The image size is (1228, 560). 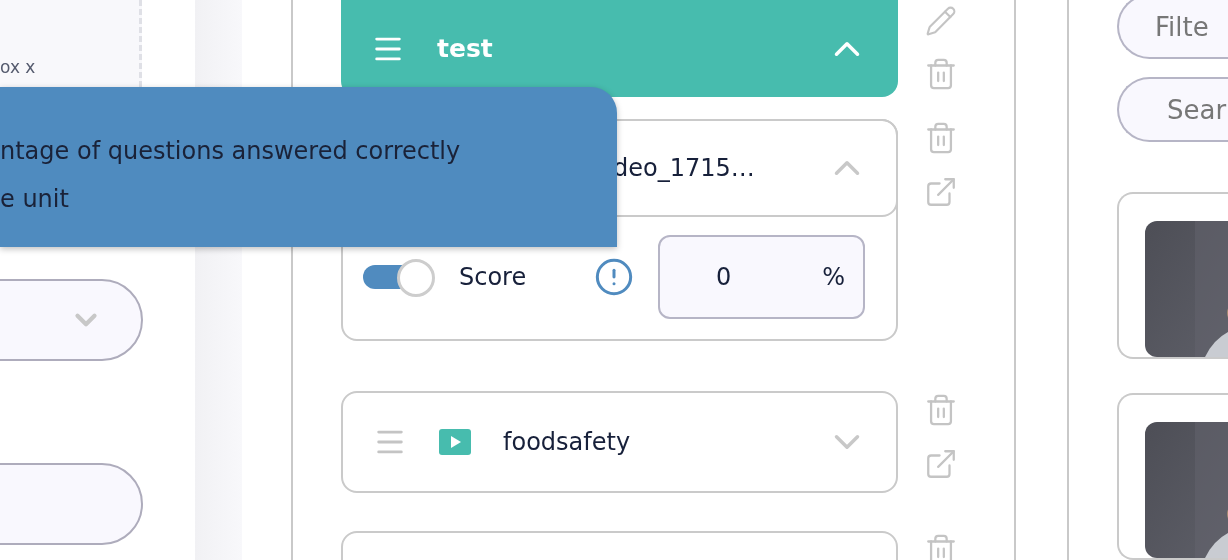 What do you see at coordinates (1172, 109) in the screenshot?
I see `search-field: Sear` at bounding box center [1172, 109].